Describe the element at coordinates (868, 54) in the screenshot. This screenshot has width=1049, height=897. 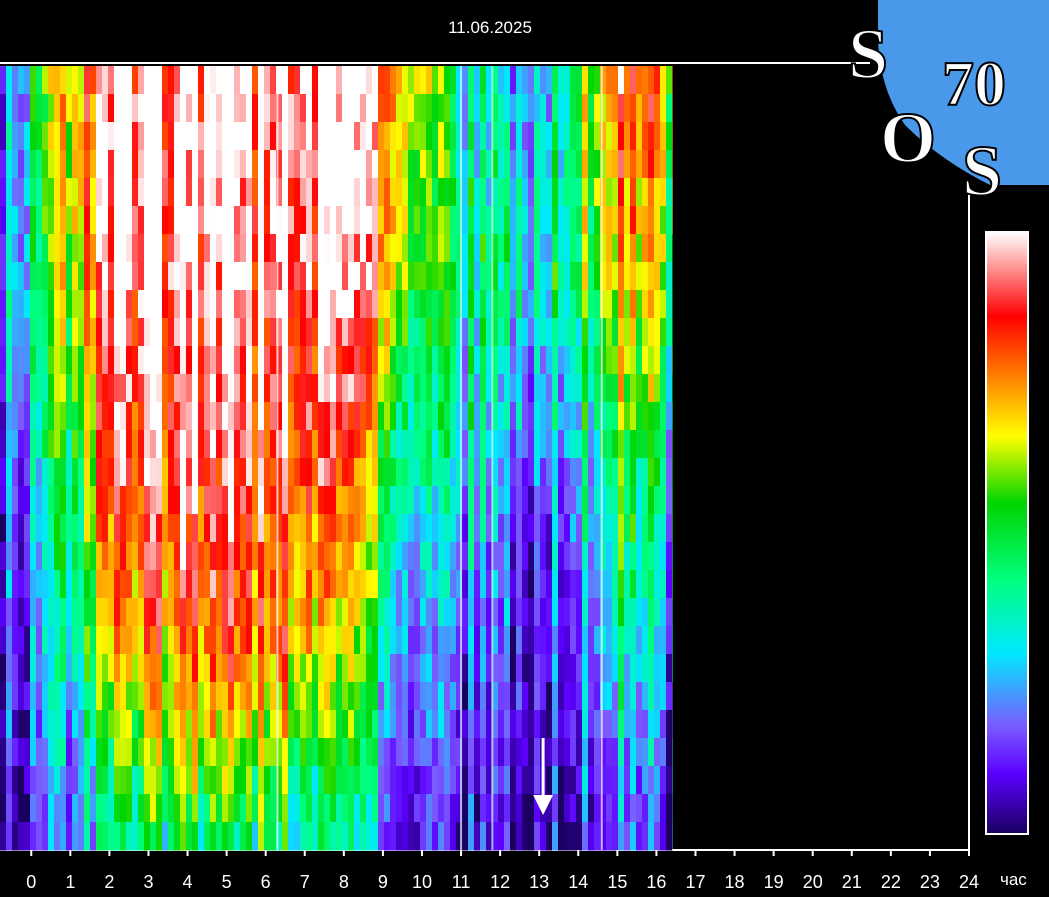
I see `logo-letter-s1: S` at that location.